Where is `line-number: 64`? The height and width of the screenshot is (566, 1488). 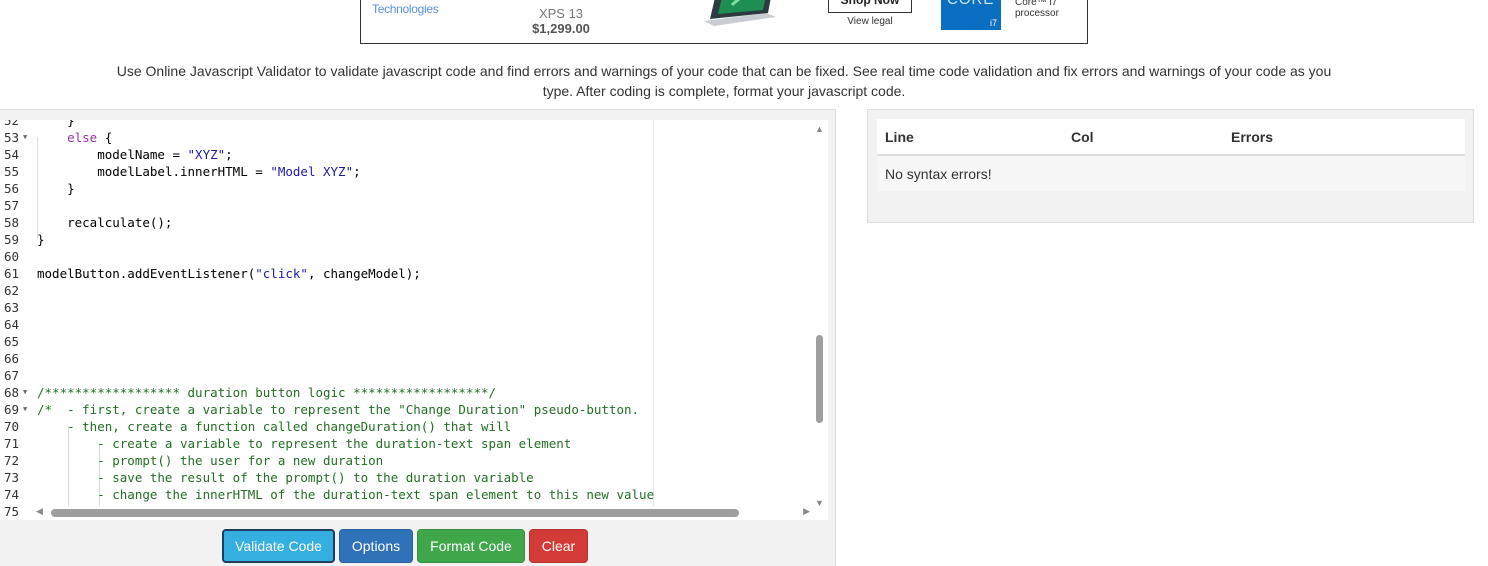 line-number: 64 is located at coordinates (12, 324).